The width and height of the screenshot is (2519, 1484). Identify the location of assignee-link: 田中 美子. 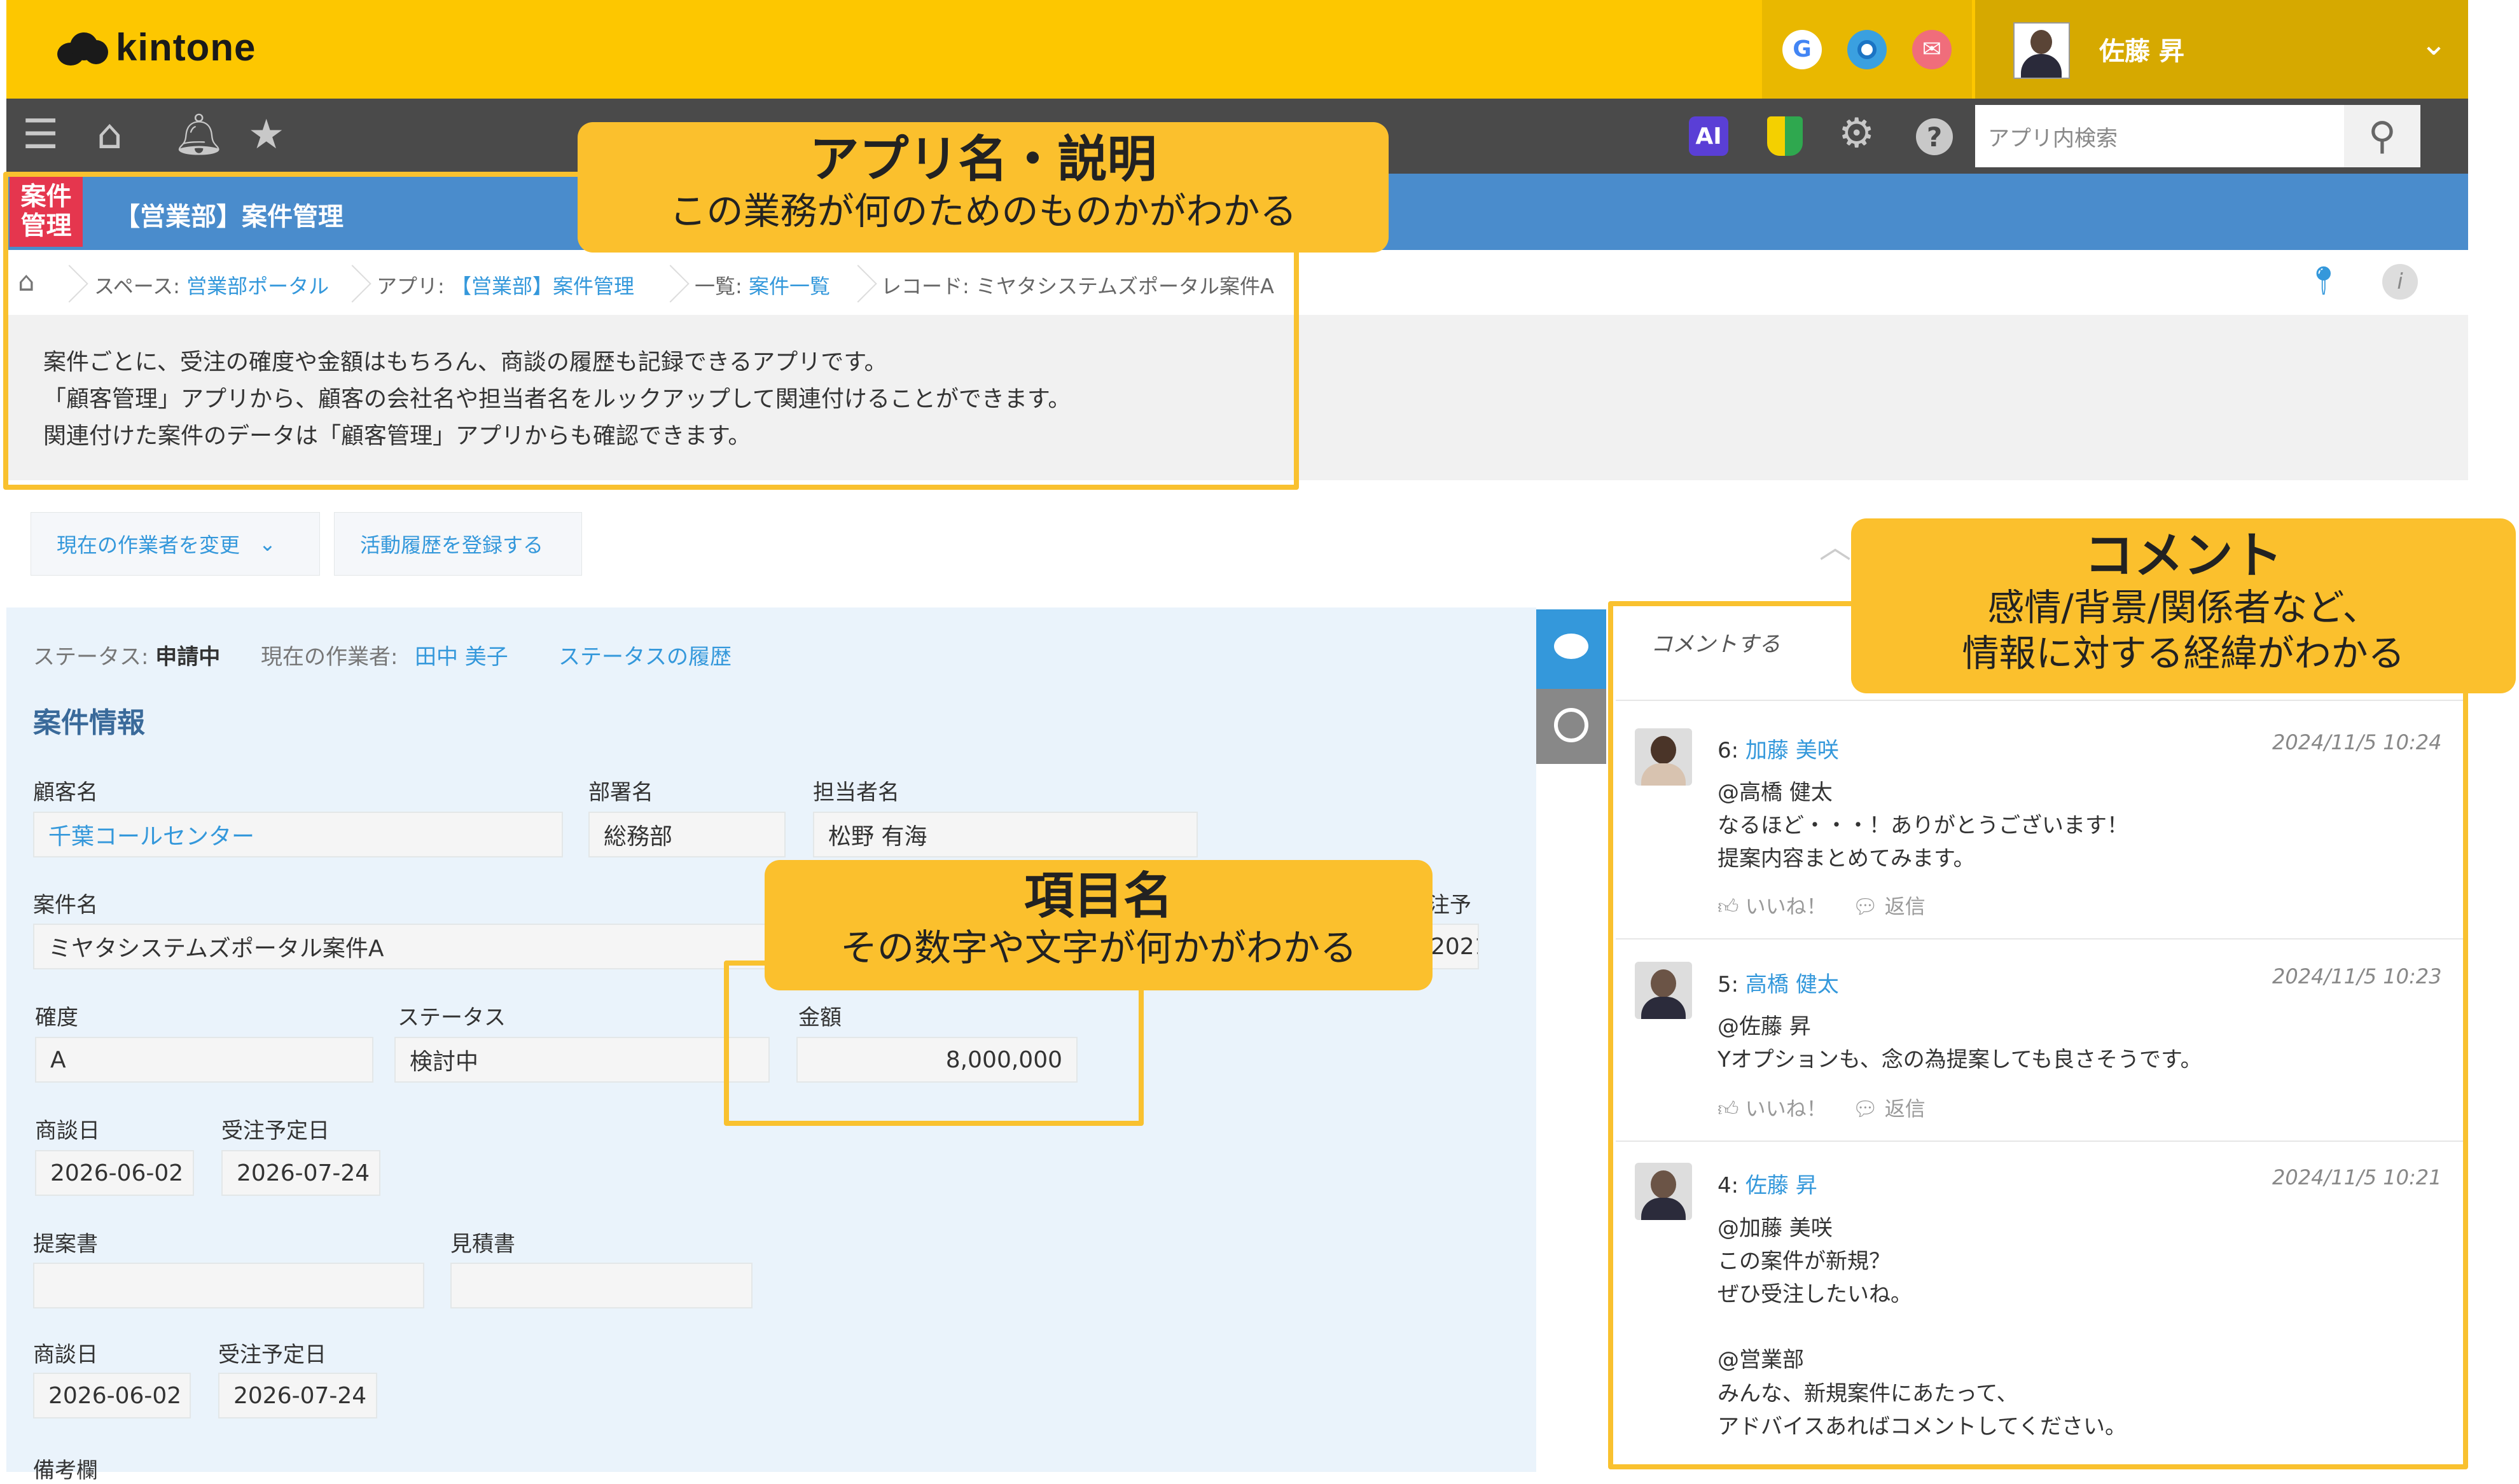
(461, 654).